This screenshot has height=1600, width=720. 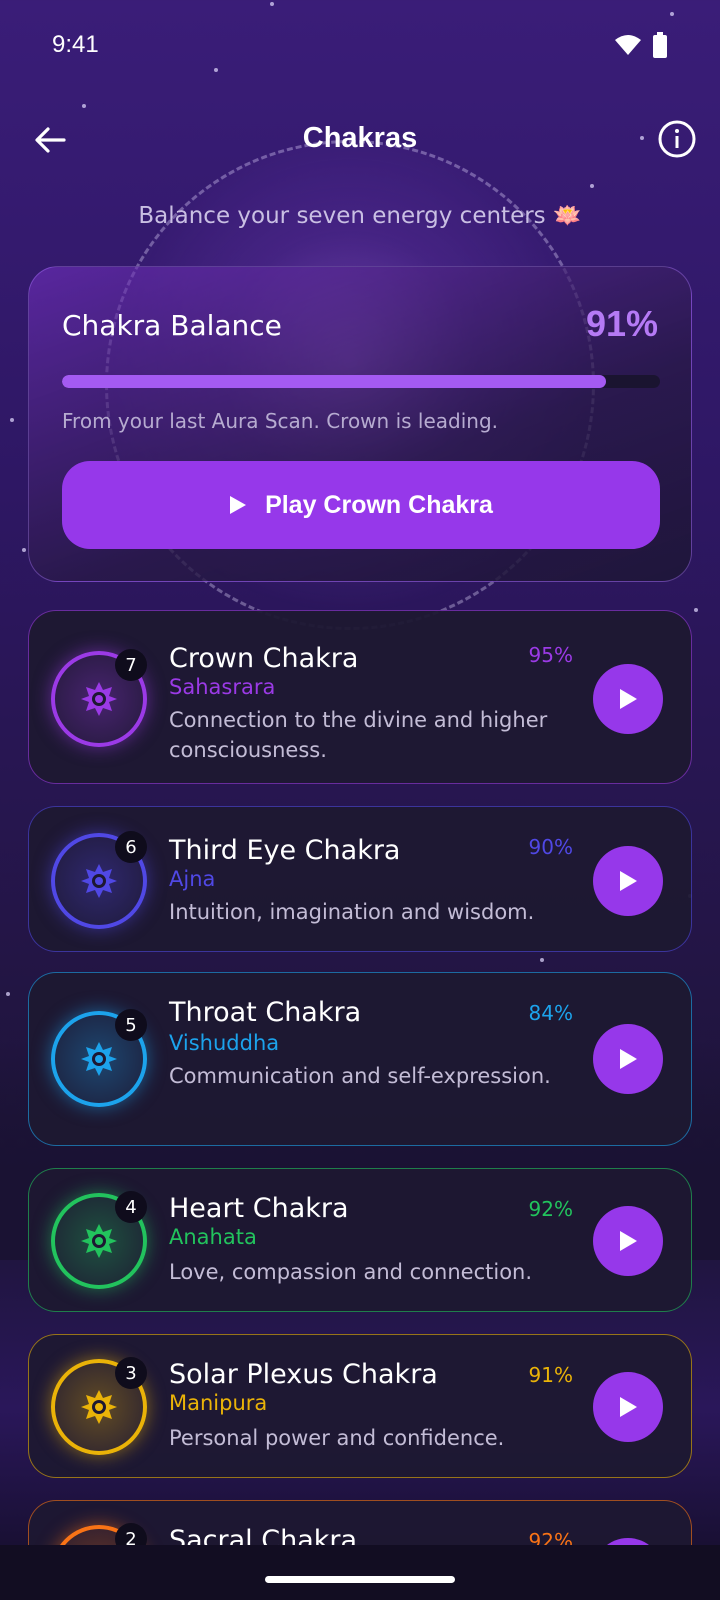 What do you see at coordinates (351, 1272) in the screenshot?
I see `chakra-description: Love, compassion and connection.` at bounding box center [351, 1272].